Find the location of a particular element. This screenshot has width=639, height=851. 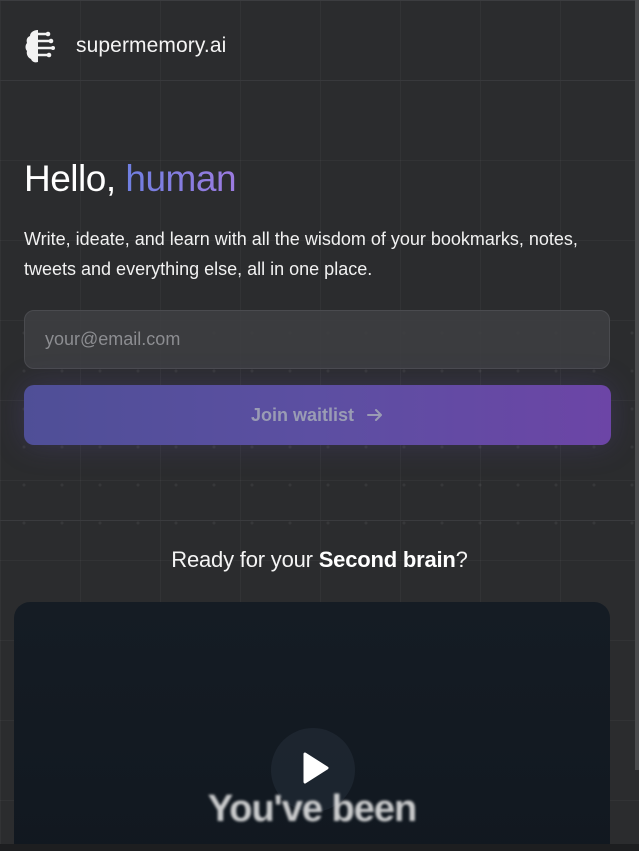

section-title: Ready for your Second brain? is located at coordinates (319, 560).